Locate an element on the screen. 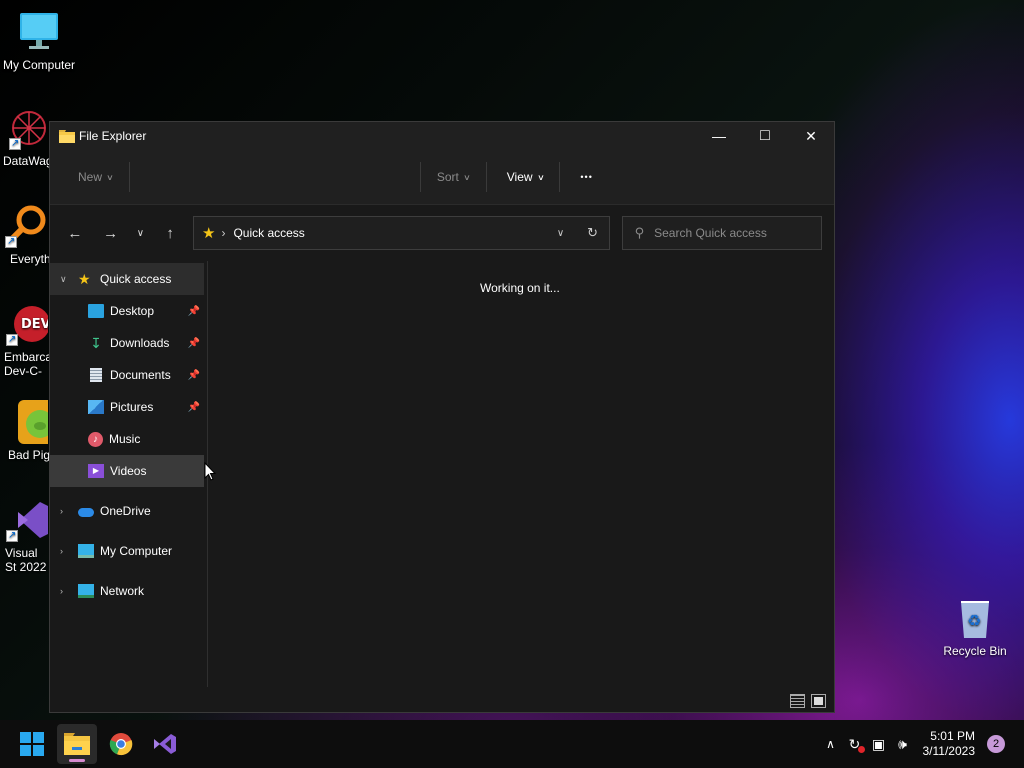 Image resolution: width=1024 pixels, height=768 pixels. nav-item-my-computer: › My Computer is located at coordinates (127, 551).